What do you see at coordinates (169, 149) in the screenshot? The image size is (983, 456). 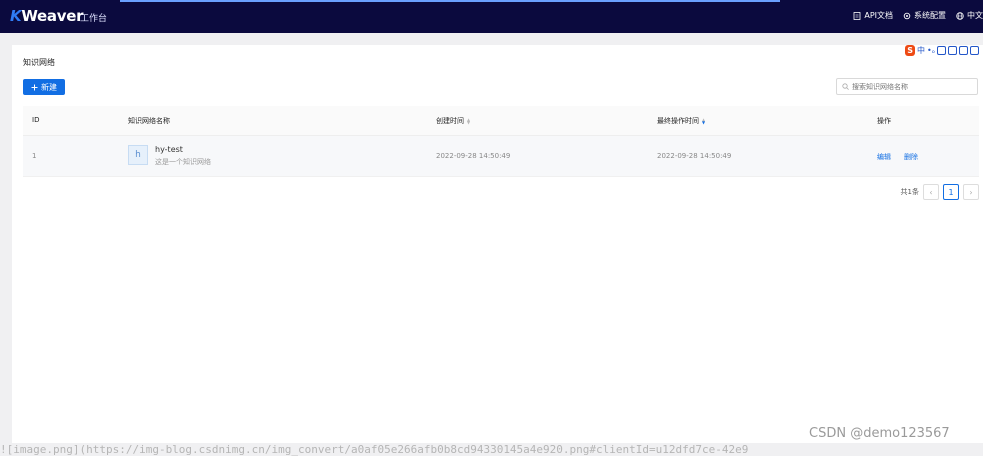 I see `network-name: hy-test` at bounding box center [169, 149].